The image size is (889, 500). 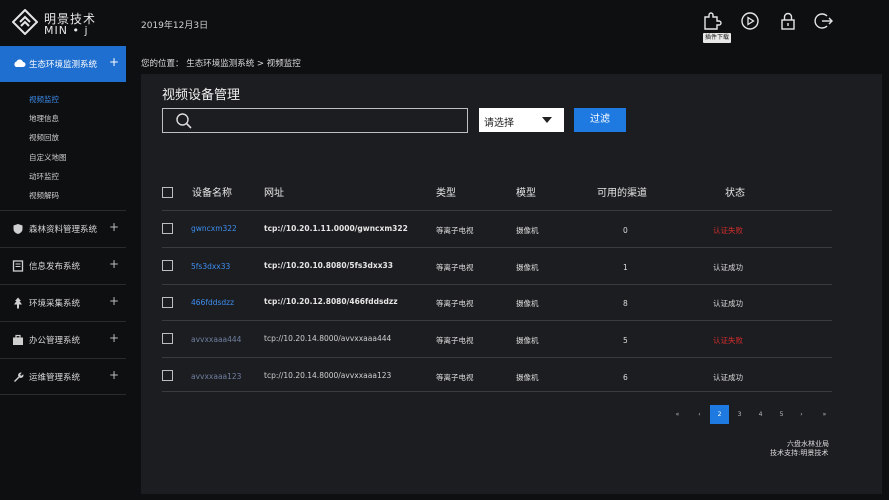 What do you see at coordinates (824, 21) in the screenshot?
I see `logout-icon` at bounding box center [824, 21].